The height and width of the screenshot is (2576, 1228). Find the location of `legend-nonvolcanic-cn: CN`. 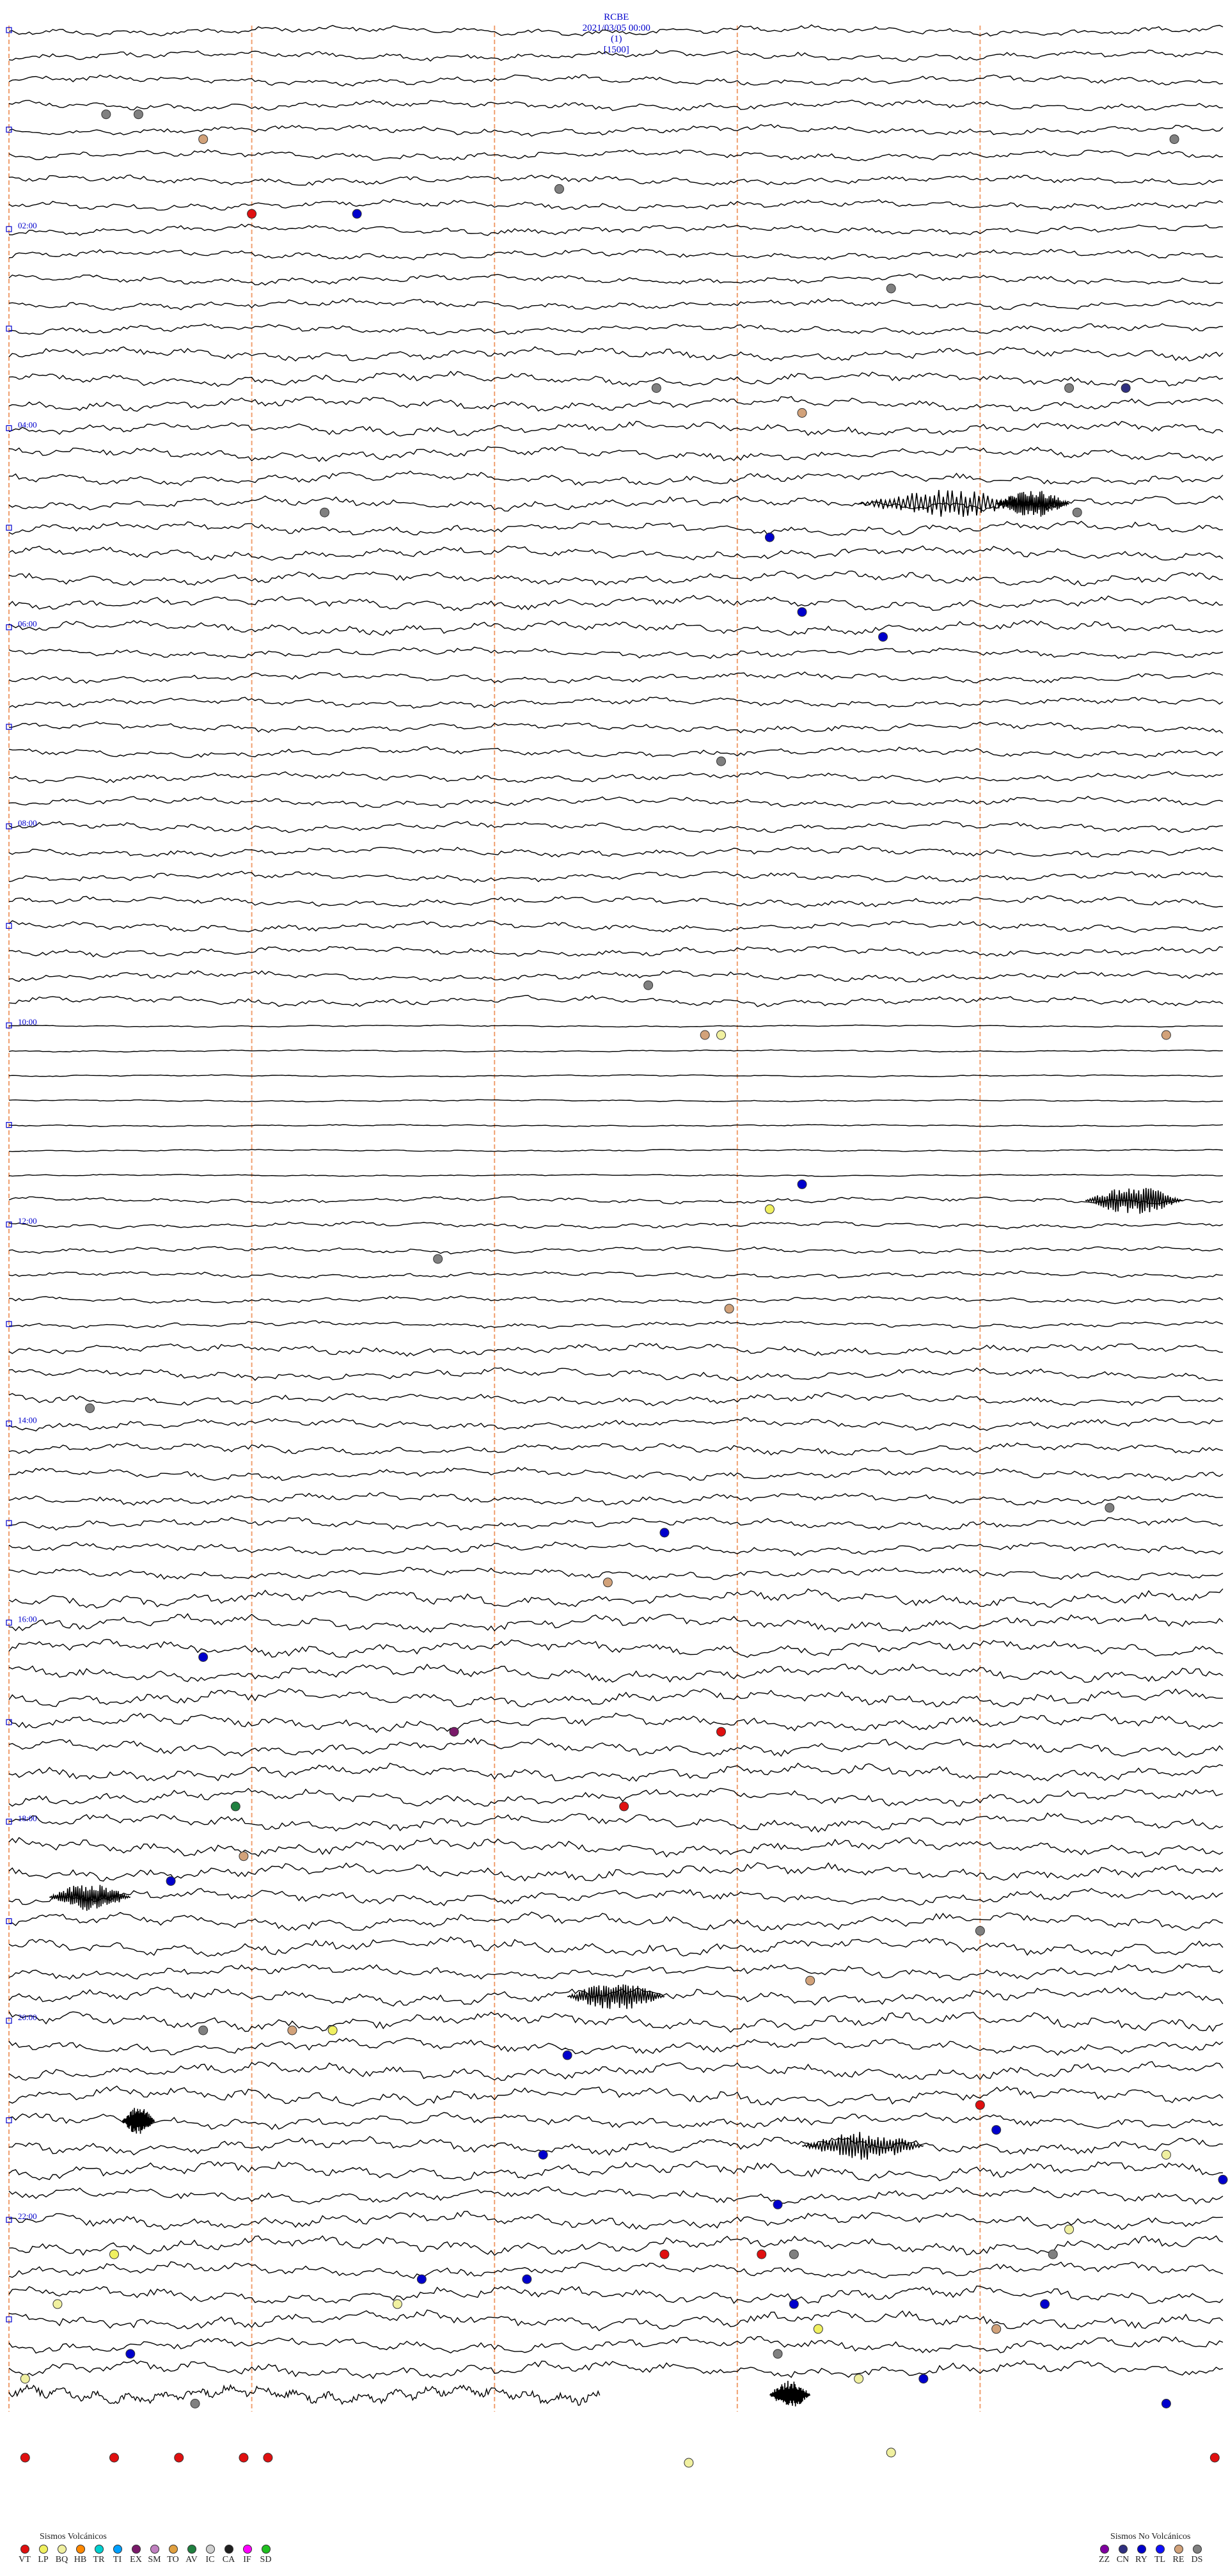

legend-nonvolcanic-cn: CN is located at coordinates (1123, 2555).